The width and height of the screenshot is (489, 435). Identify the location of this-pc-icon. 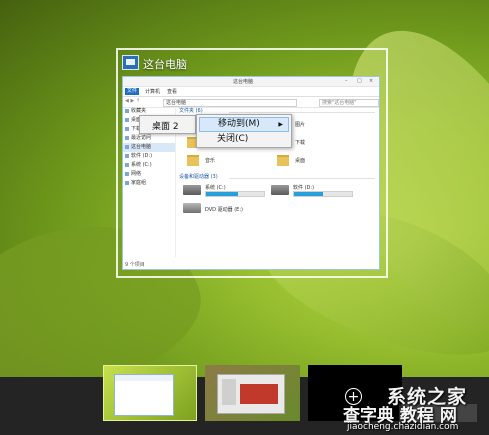
(130, 62).